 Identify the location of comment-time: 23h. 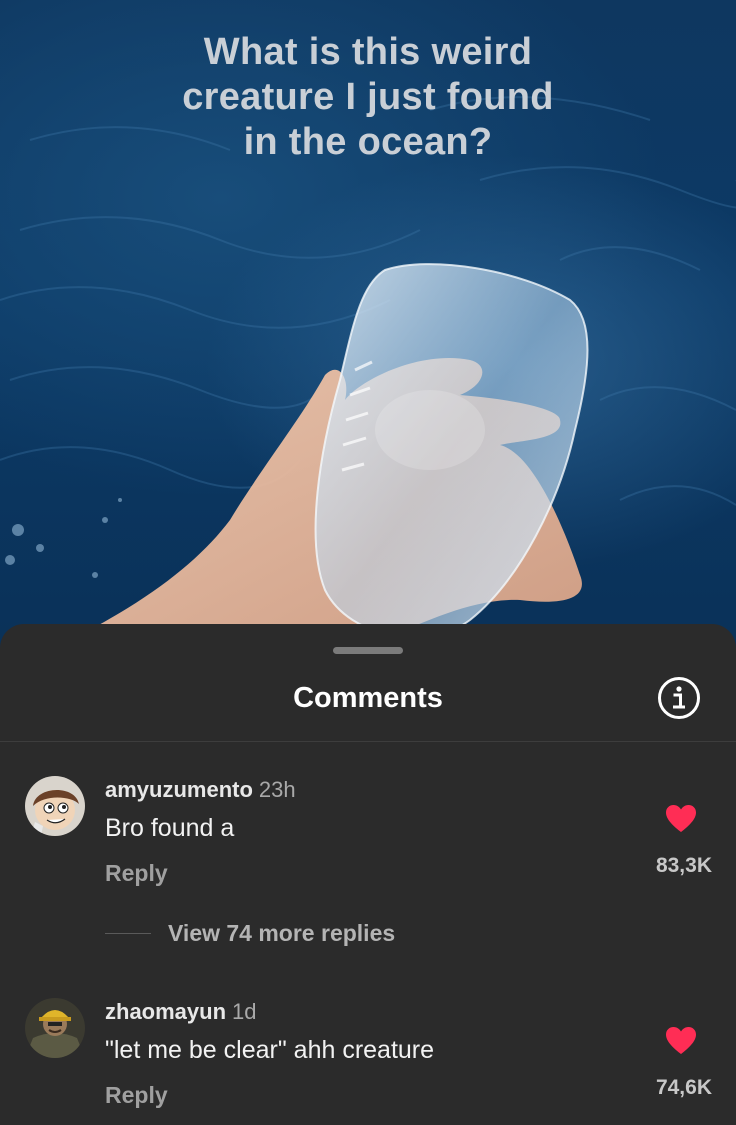
(277, 789).